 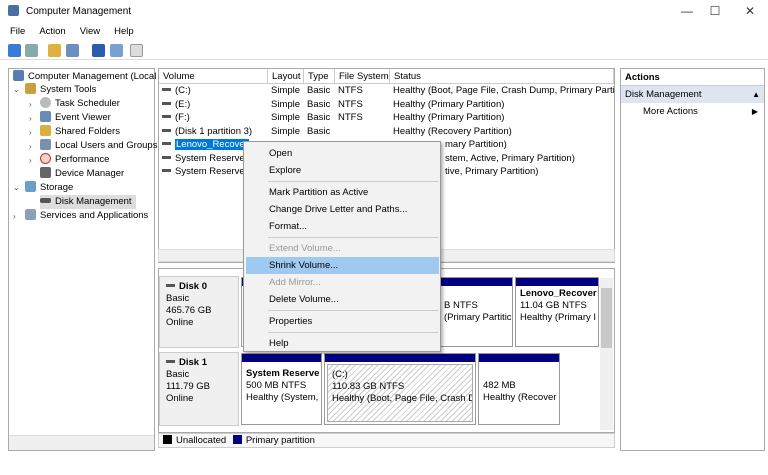 I want to click on console-icon, so click(x=116, y=50).